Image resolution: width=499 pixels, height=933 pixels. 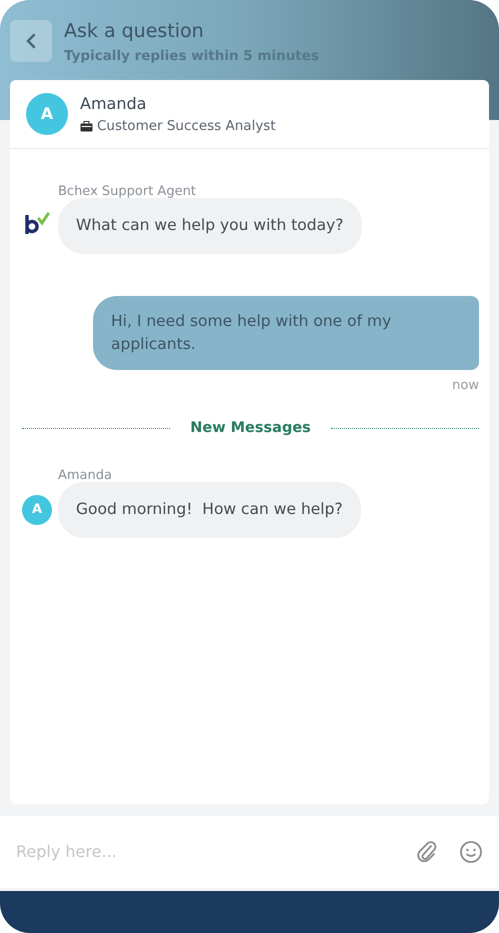 I want to click on sender-name: Amanda, so click(x=85, y=475).